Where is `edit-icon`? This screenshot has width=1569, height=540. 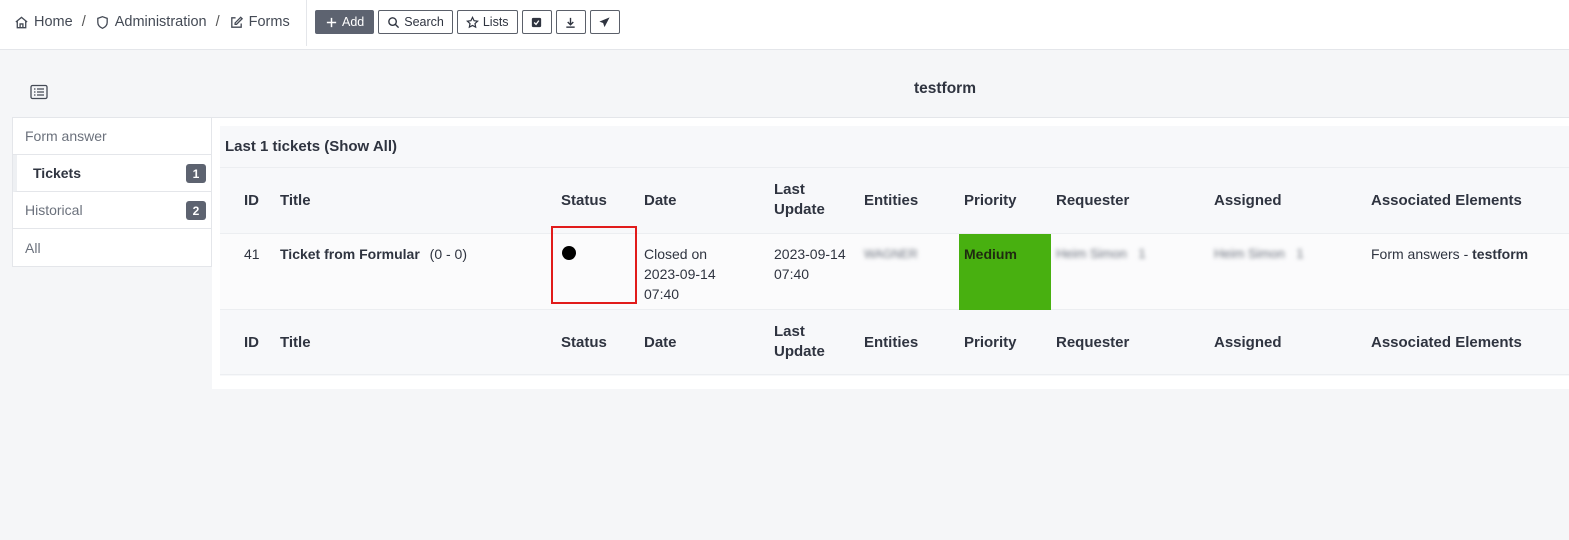 edit-icon is located at coordinates (236, 21).